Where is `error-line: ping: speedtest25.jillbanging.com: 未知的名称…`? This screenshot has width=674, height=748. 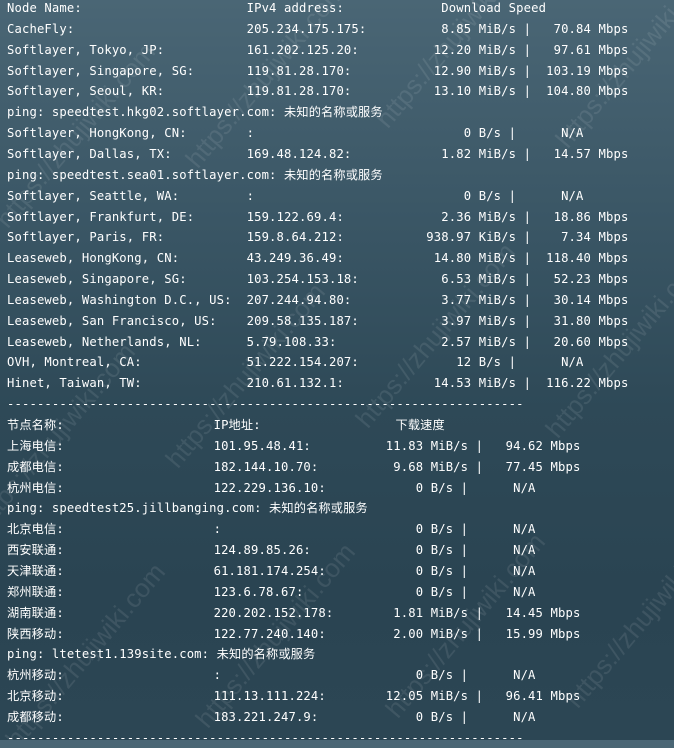
error-line: ping: speedtest25.jillbanging.com: 未知的名称… is located at coordinates (187, 508).